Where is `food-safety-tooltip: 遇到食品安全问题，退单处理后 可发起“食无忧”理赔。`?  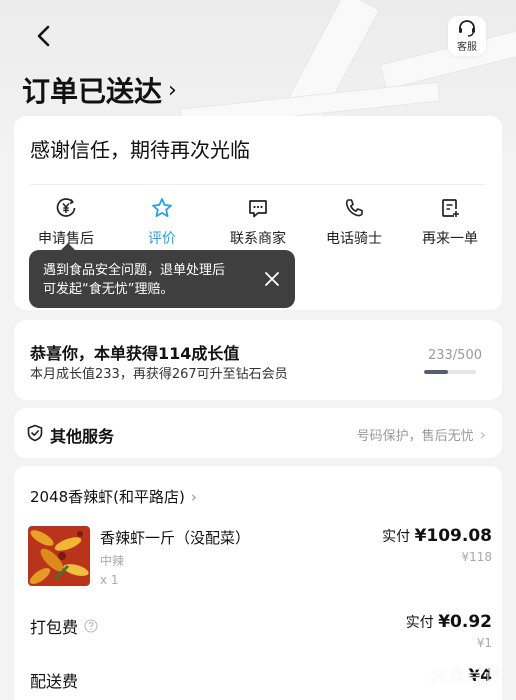
food-safety-tooltip: 遇到食品安全问题，退单处理后 可发起“食无忧”理赔。 is located at coordinates (162, 275).